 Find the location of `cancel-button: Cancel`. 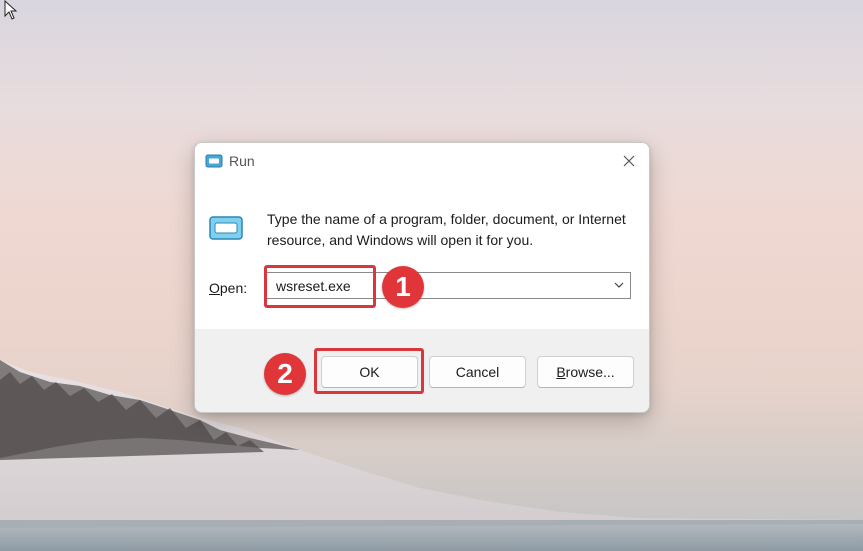

cancel-button: Cancel is located at coordinates (477, 372).